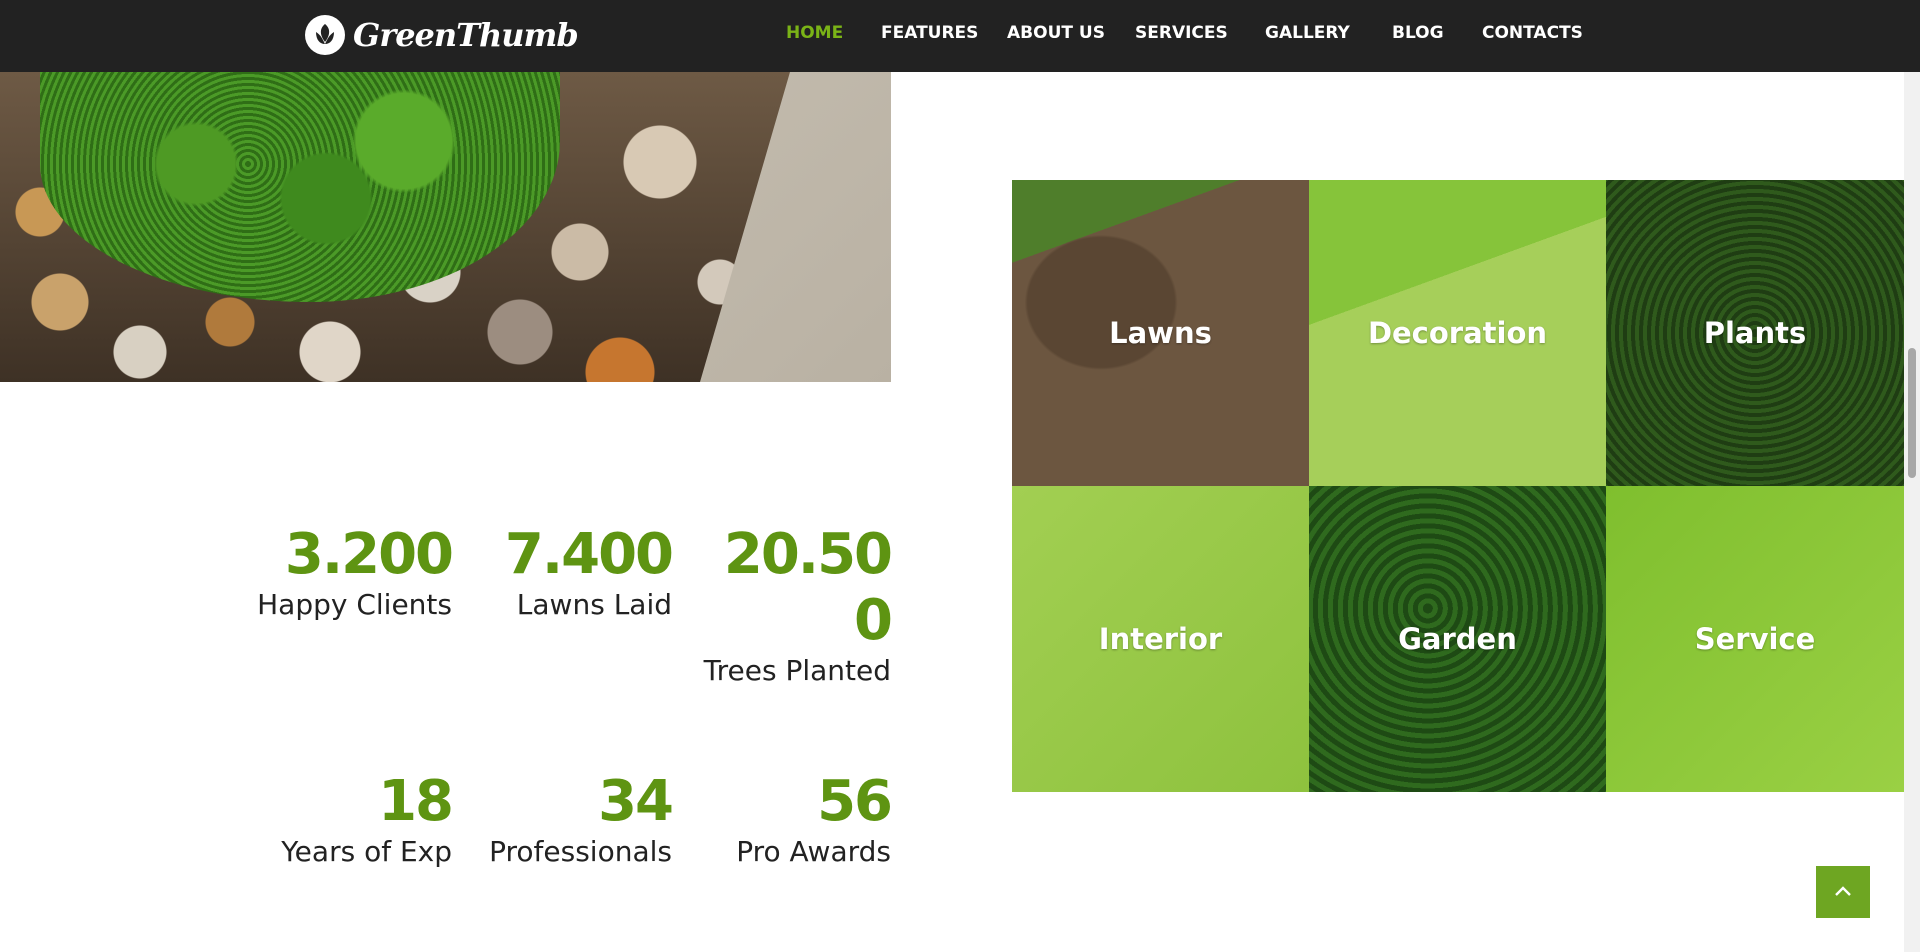 The image size is (1920, 952). I want to click on stat-label: Years of Exp, so click(366, 851).